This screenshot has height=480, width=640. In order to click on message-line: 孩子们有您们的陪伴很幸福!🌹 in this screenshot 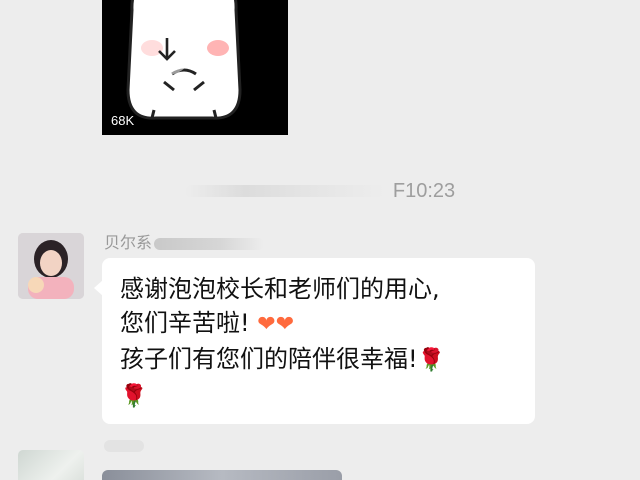, I will do `click(318, 360)`.